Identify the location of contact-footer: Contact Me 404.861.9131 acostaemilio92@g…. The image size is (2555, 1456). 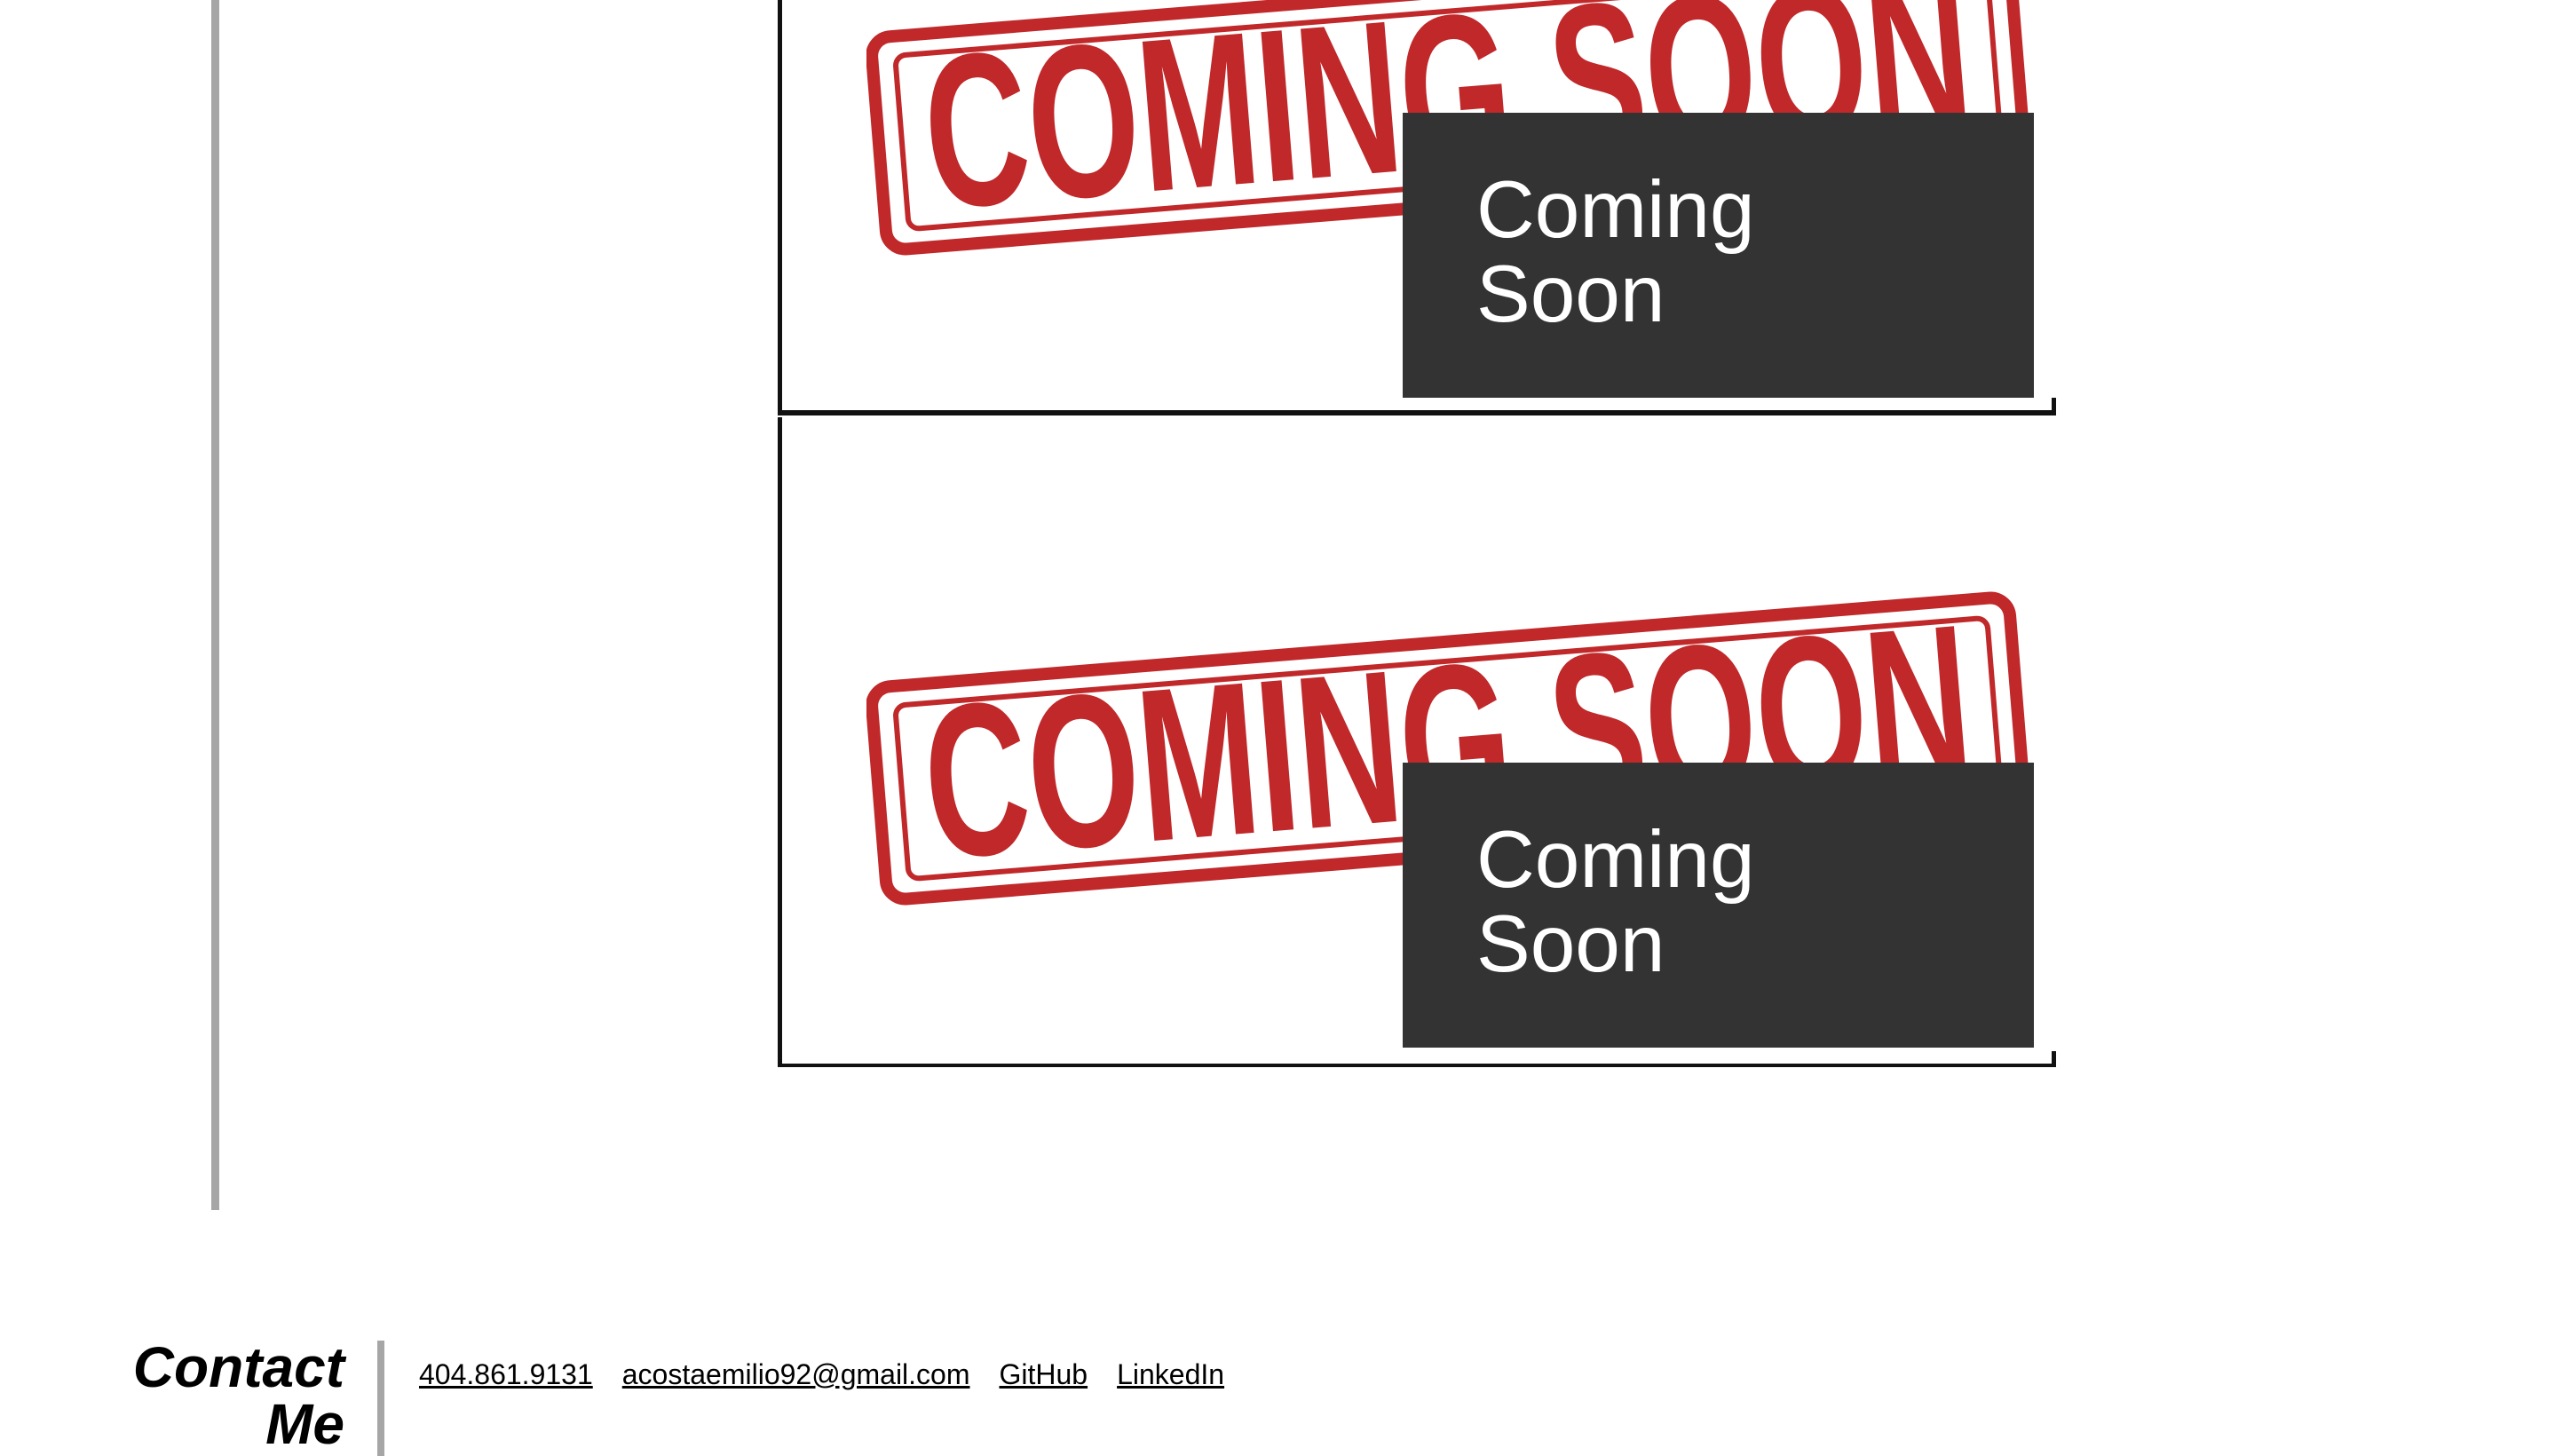
(1277, 1394).